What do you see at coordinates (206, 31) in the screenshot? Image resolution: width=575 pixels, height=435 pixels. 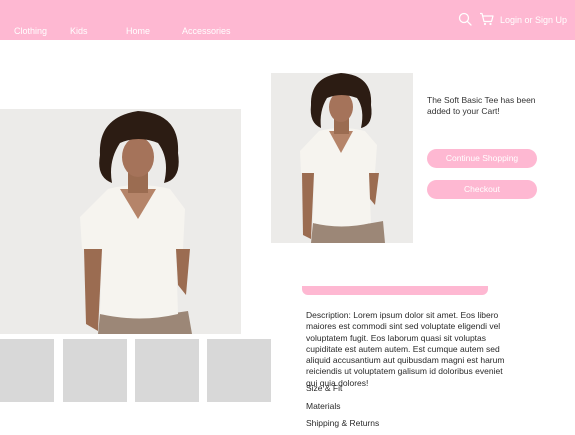 I see `nav-link-accessories: Accessories` at bounding box center [206, 31].